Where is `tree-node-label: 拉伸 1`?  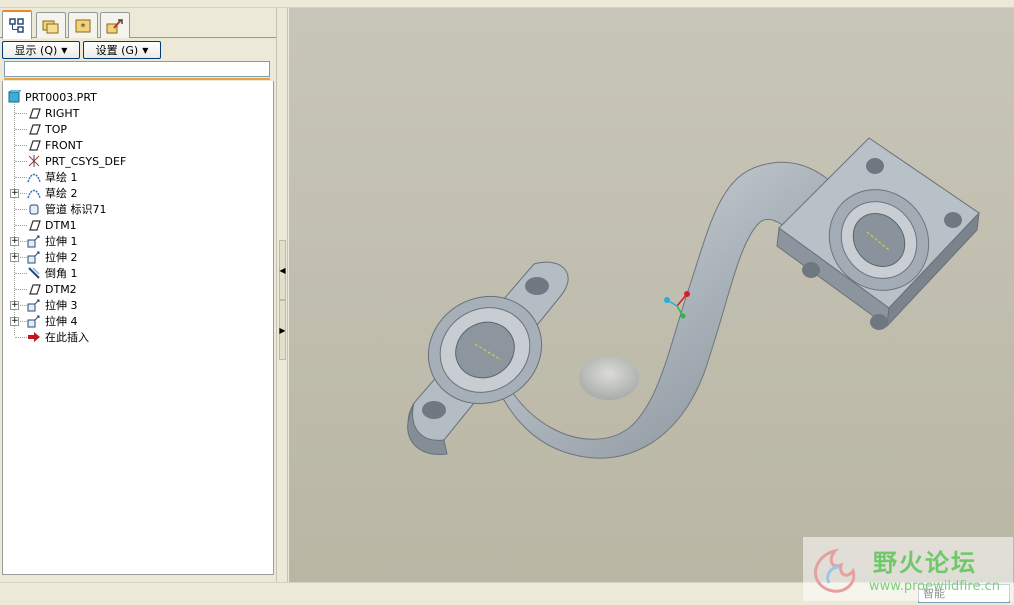 tree-node-label: 拉伸 1 is located at coordinates (61, 241).